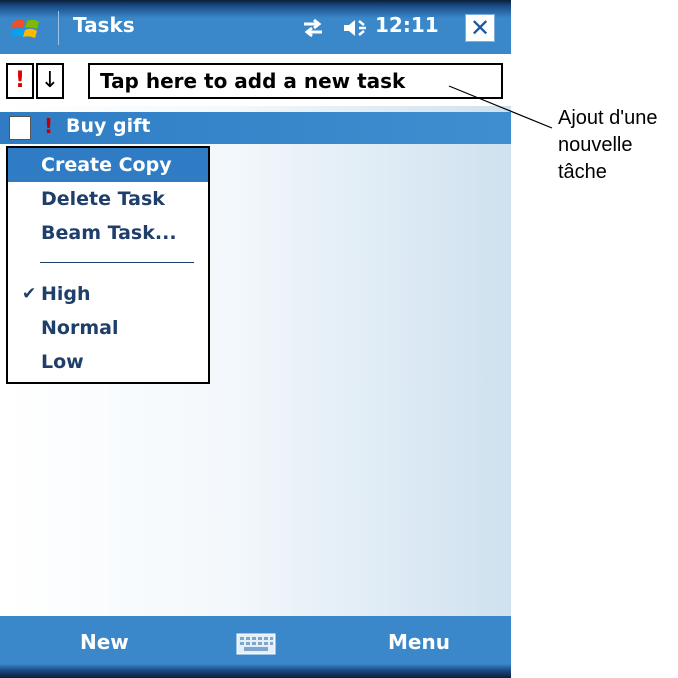 The image size is (678, 678). I want to click on annotation-line: Ajout d'une, so click(608, 118).